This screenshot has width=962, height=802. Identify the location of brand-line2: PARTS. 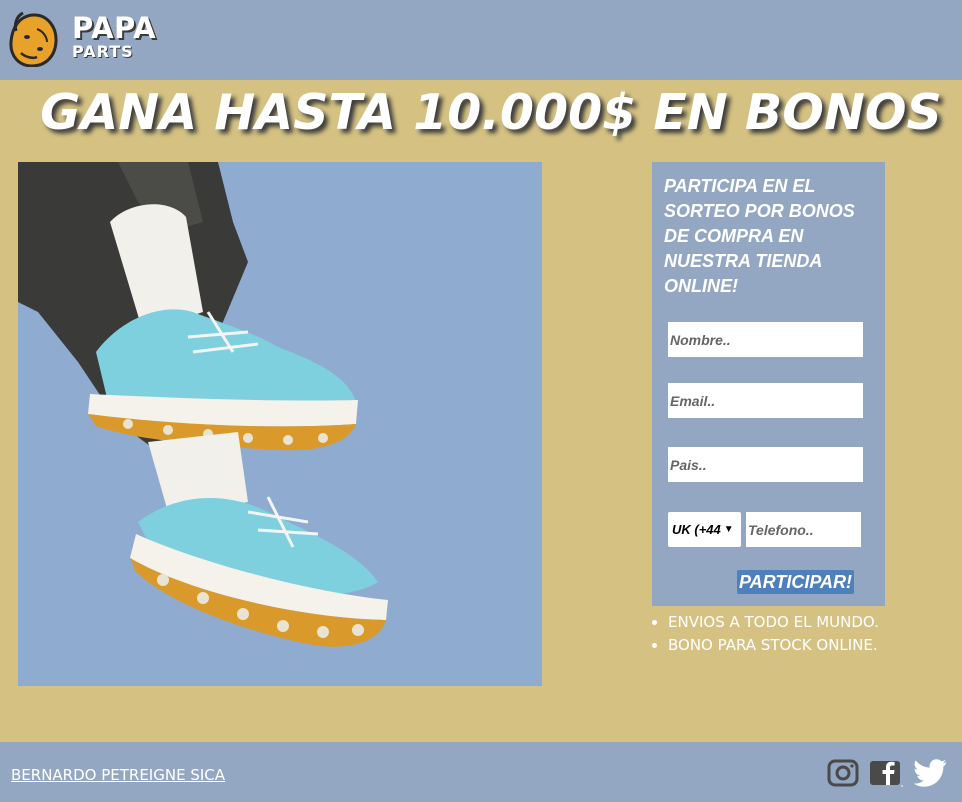
(103, 51).